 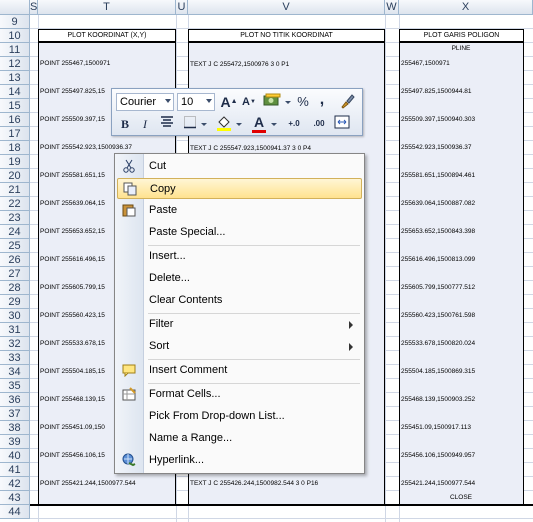 I want to click on cell-t: POINT 255497.825,15, so click(x=72, y=92).